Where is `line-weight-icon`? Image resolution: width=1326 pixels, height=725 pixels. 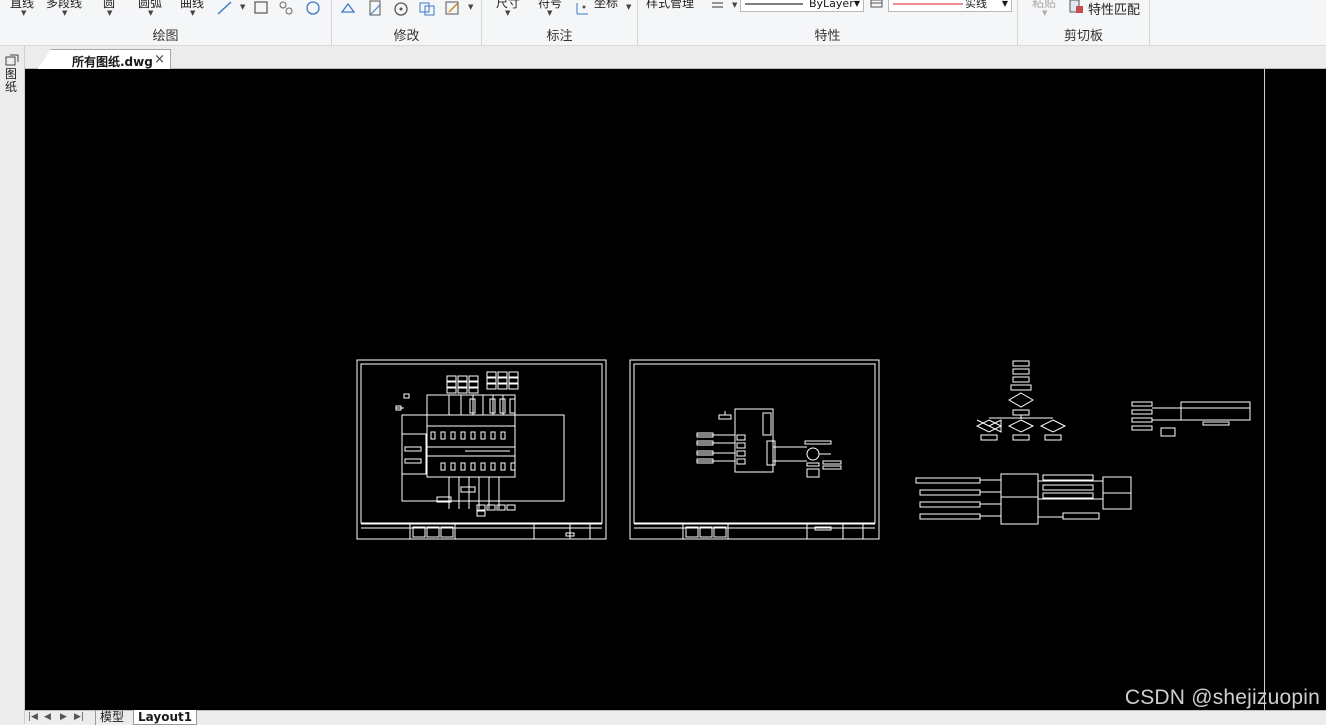
line-weight-icon is located at coordinates (718, 8).